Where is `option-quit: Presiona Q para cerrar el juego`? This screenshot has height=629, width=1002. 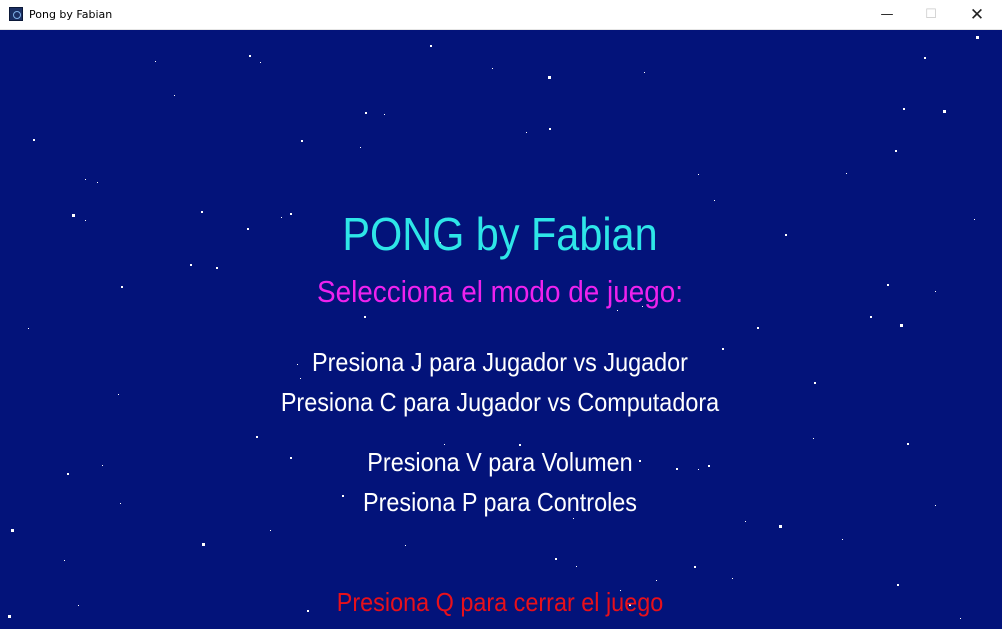 option-quit: Presiona Q para cerrar el juego is located at coordinates (500, 602).